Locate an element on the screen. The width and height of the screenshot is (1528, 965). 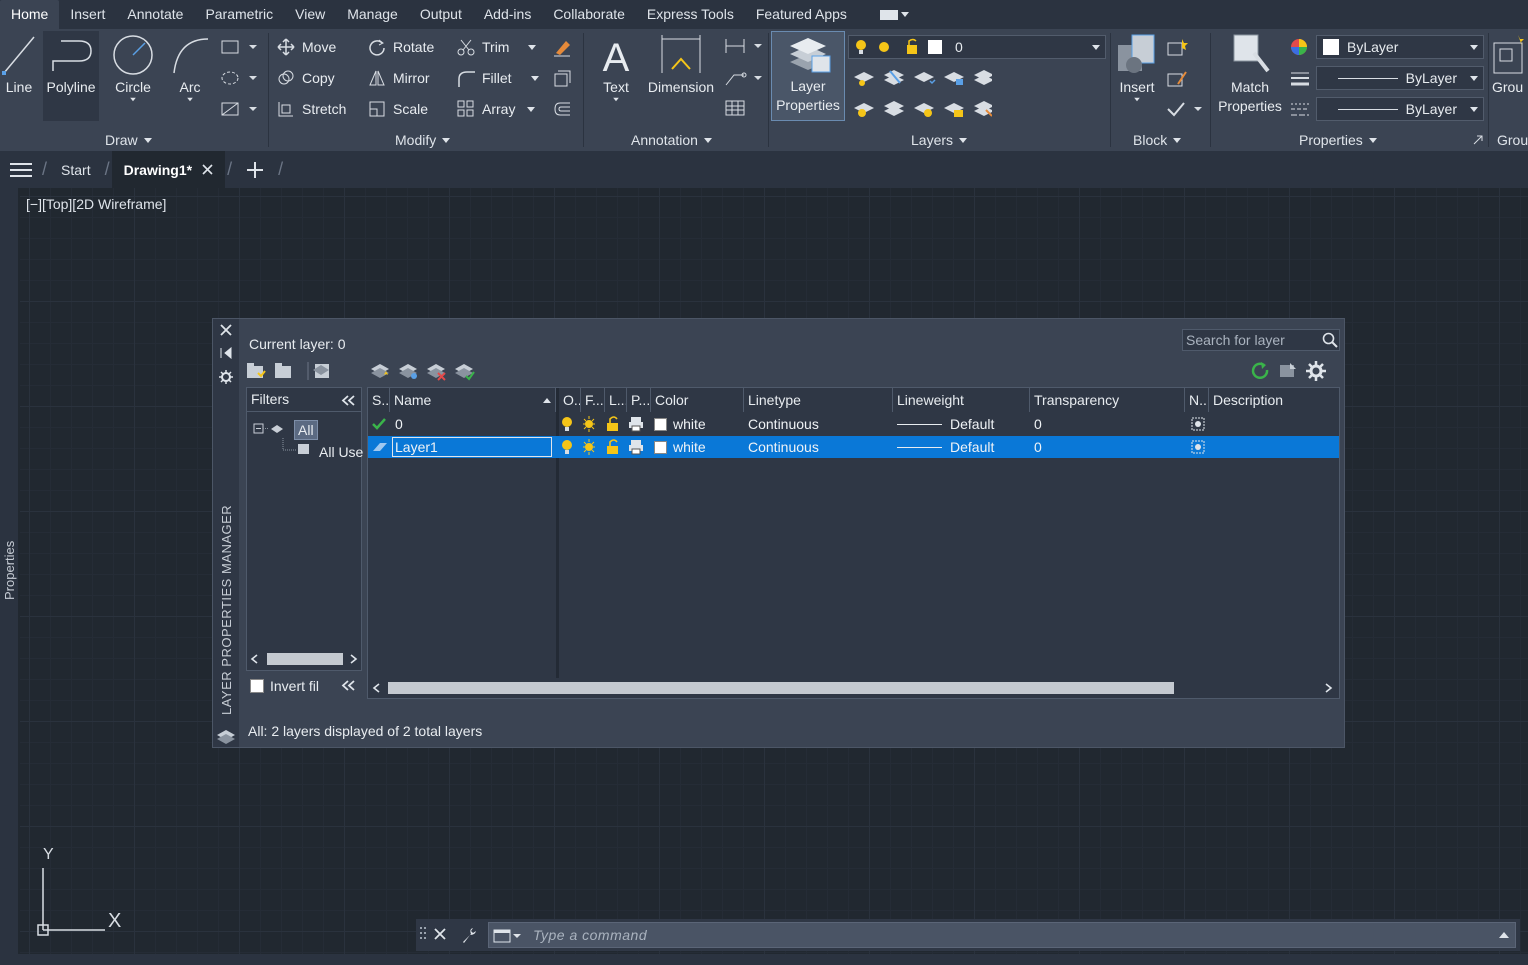
linetype-icon is located at coordinates (1300, 109).